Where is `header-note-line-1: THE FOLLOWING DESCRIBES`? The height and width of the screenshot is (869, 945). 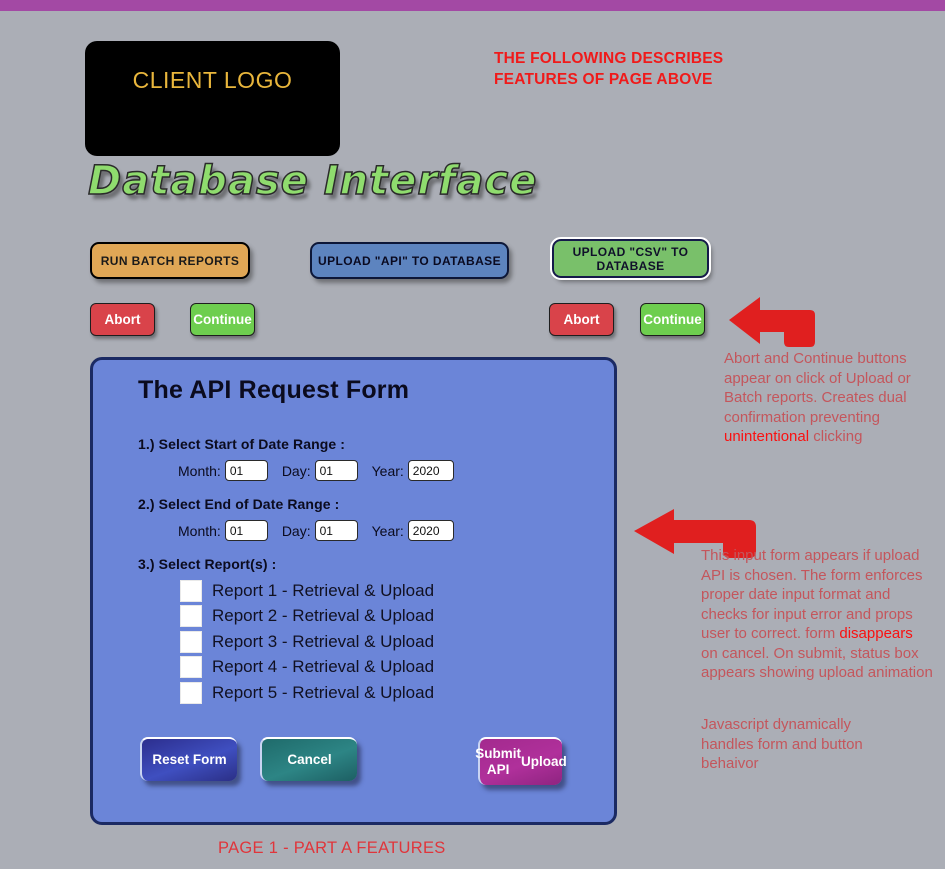 header-note-line-1: THE FOLLOWING DESCRIBES is located at coordinates (609, 58).